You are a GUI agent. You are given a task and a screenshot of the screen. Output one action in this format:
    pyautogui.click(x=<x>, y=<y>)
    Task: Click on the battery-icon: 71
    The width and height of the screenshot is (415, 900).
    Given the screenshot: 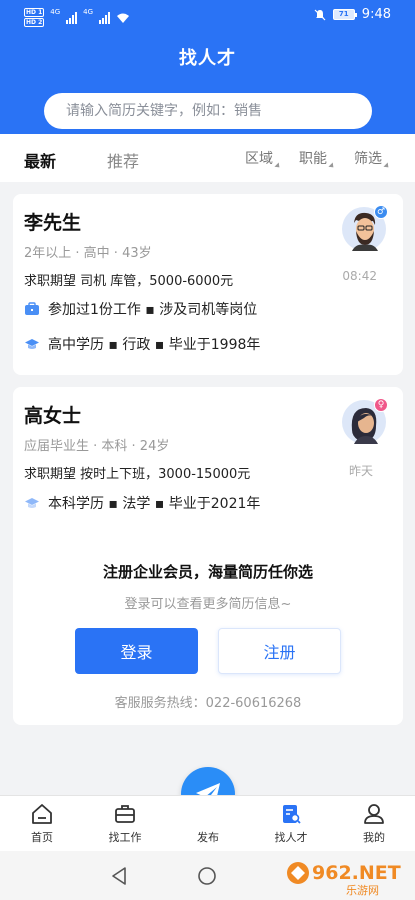 What is the action you would take?
    pyautogui.click(x=344, y=14)
    